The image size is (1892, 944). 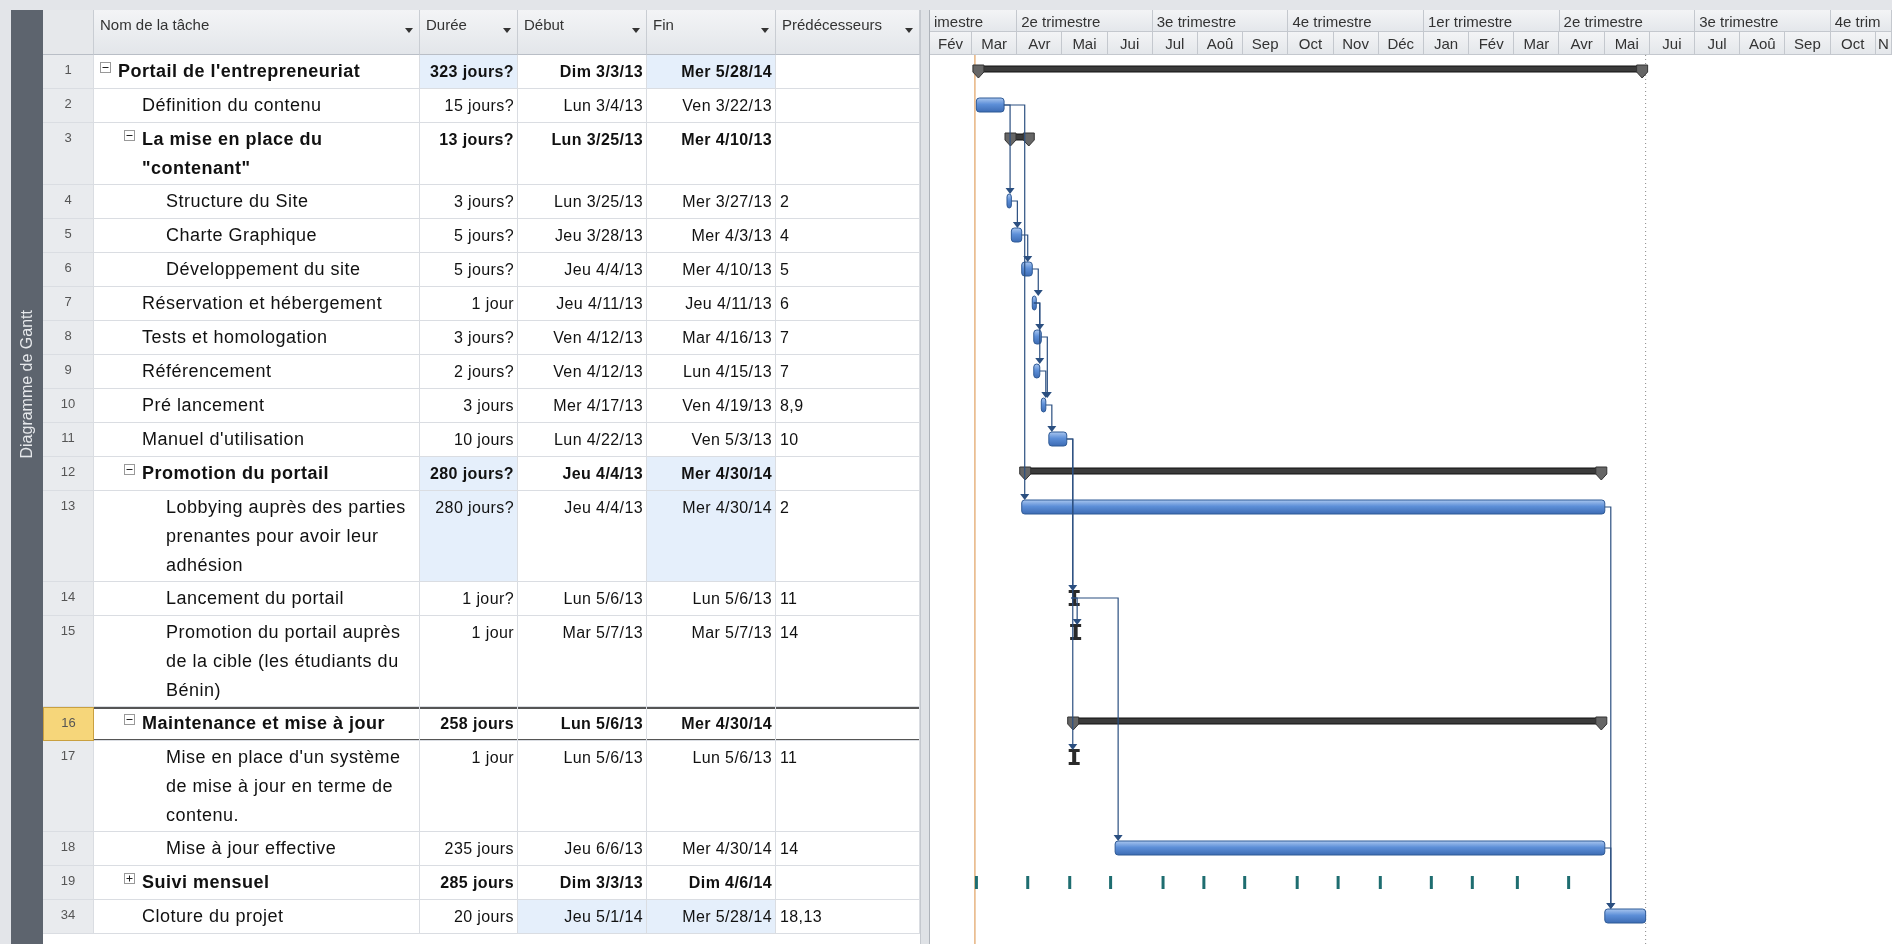 What do you see at coordinates (68, 917) in the screenshot?
I see `row-number: 34` at bounding box center [68, 917].